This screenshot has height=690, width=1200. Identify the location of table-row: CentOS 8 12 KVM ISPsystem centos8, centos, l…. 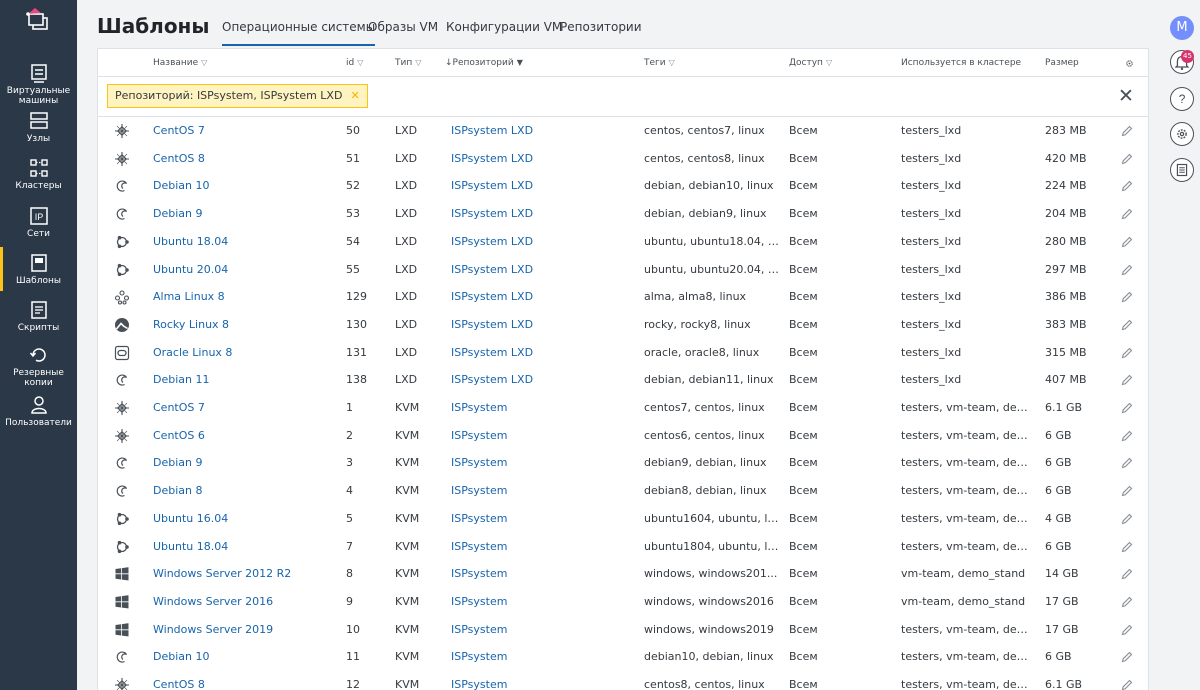
(623, 680).